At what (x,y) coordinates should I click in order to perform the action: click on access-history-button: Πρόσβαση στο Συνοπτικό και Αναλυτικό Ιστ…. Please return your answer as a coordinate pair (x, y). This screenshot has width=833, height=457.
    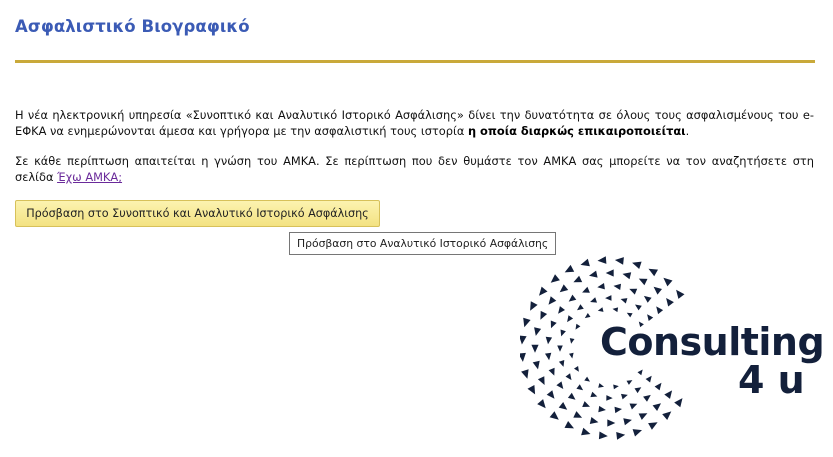
    Looking at the image, I should click on (197, 213).